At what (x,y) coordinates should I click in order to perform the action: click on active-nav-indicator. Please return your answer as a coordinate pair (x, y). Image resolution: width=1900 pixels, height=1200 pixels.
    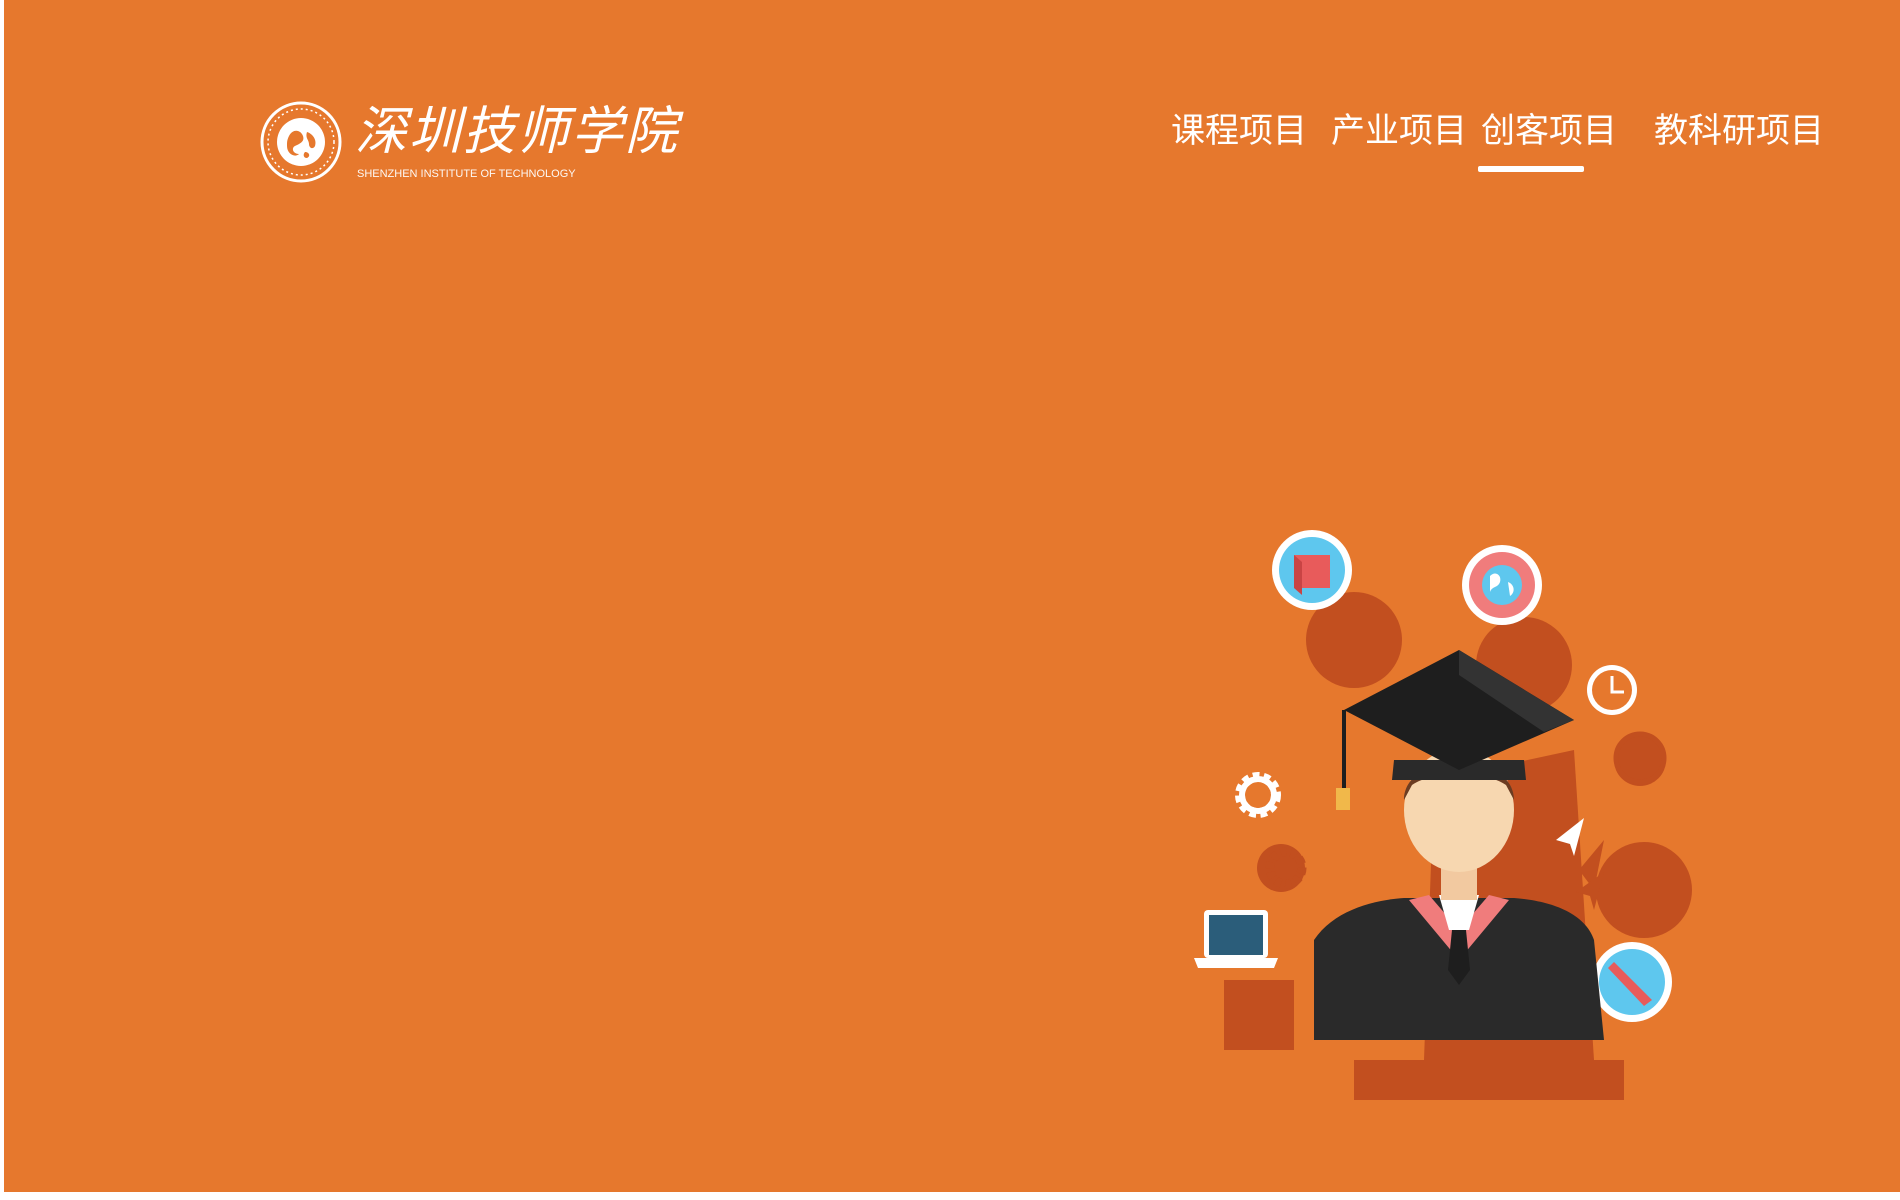
    Looking at the image, I should click on (1531, 169).